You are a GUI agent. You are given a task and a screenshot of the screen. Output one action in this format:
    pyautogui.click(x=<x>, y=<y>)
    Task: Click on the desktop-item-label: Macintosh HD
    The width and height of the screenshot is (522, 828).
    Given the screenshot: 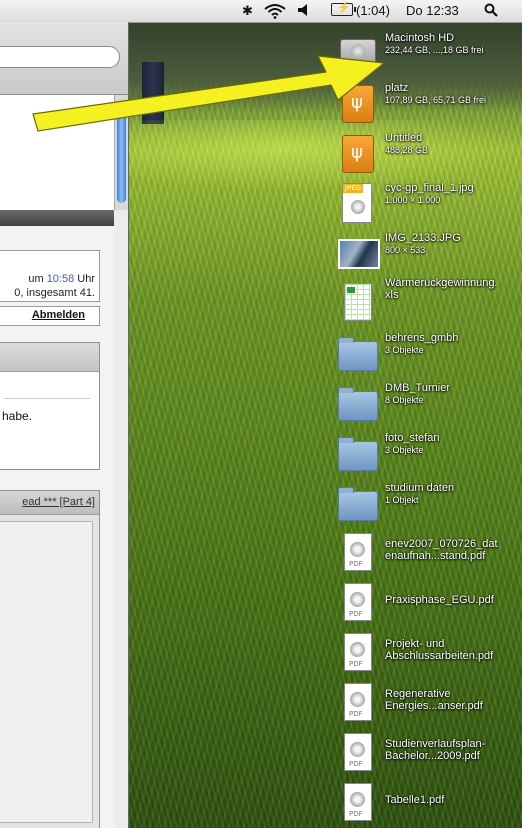 What is the action you would take?
    pyautogui.click(x=420, y=38)
    